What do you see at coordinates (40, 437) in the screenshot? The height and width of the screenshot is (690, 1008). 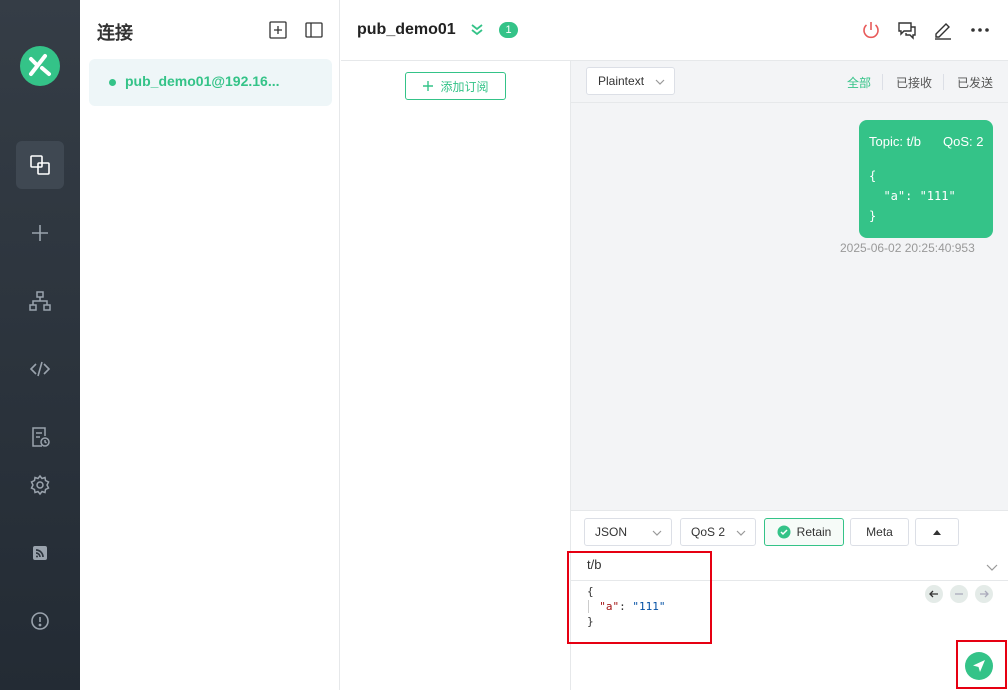 I see `log-icon` at bounding box center [40, 437].